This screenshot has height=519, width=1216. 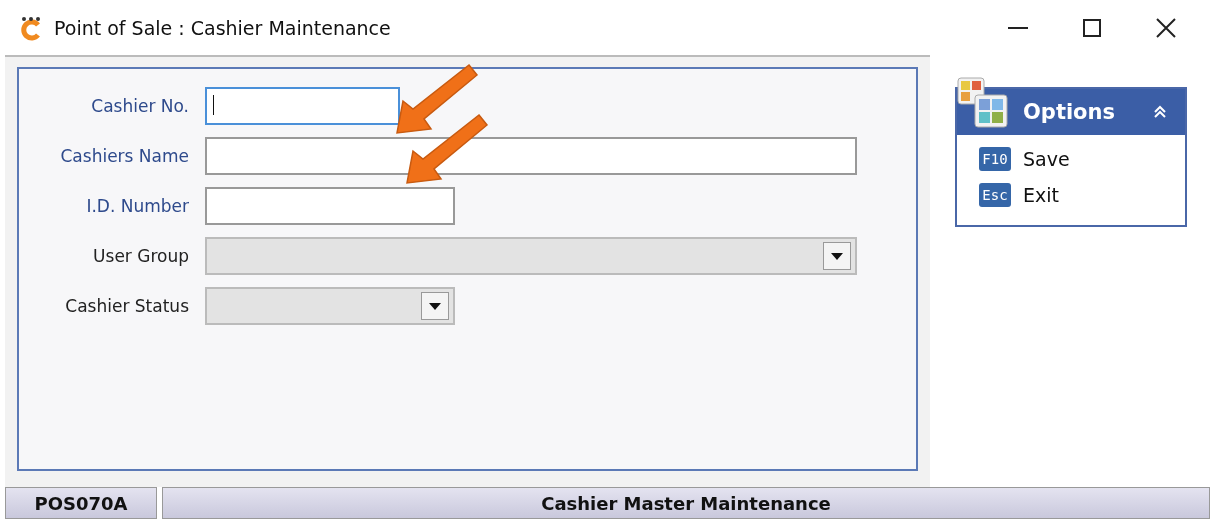 I want to click on shortcut-key: F10, so click(x=995, y=159).